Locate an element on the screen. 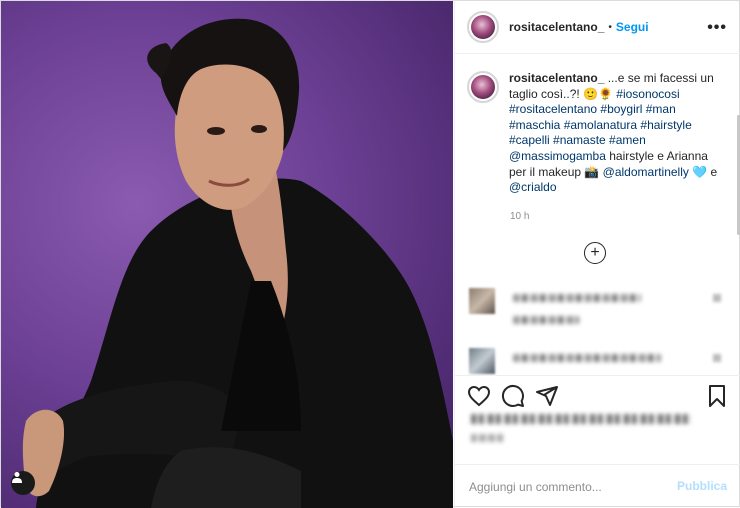  bookmark-icon is located at coordinates (717, 396).